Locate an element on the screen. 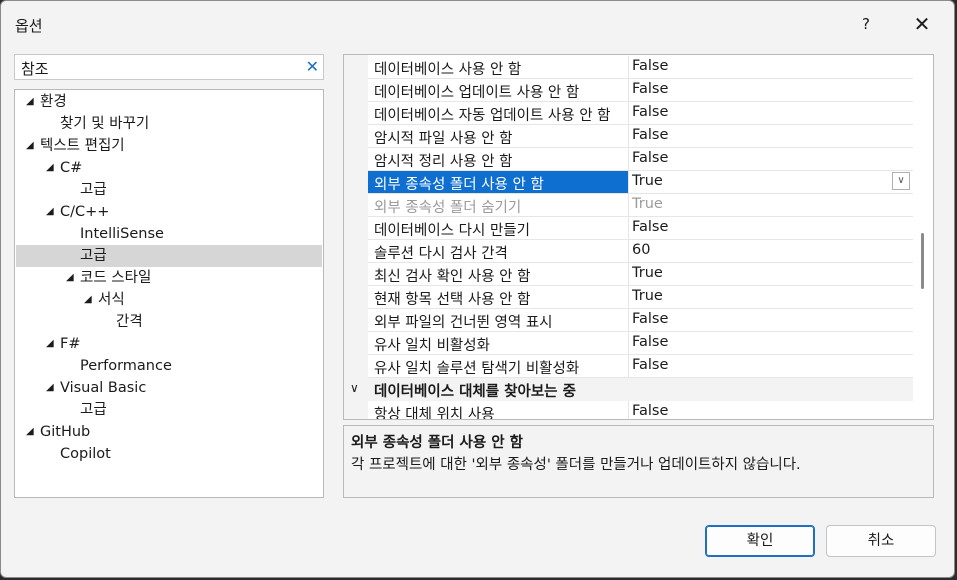  property-row: 데이터베이스 사용 안 함 False is located at coordinates (640, 67).